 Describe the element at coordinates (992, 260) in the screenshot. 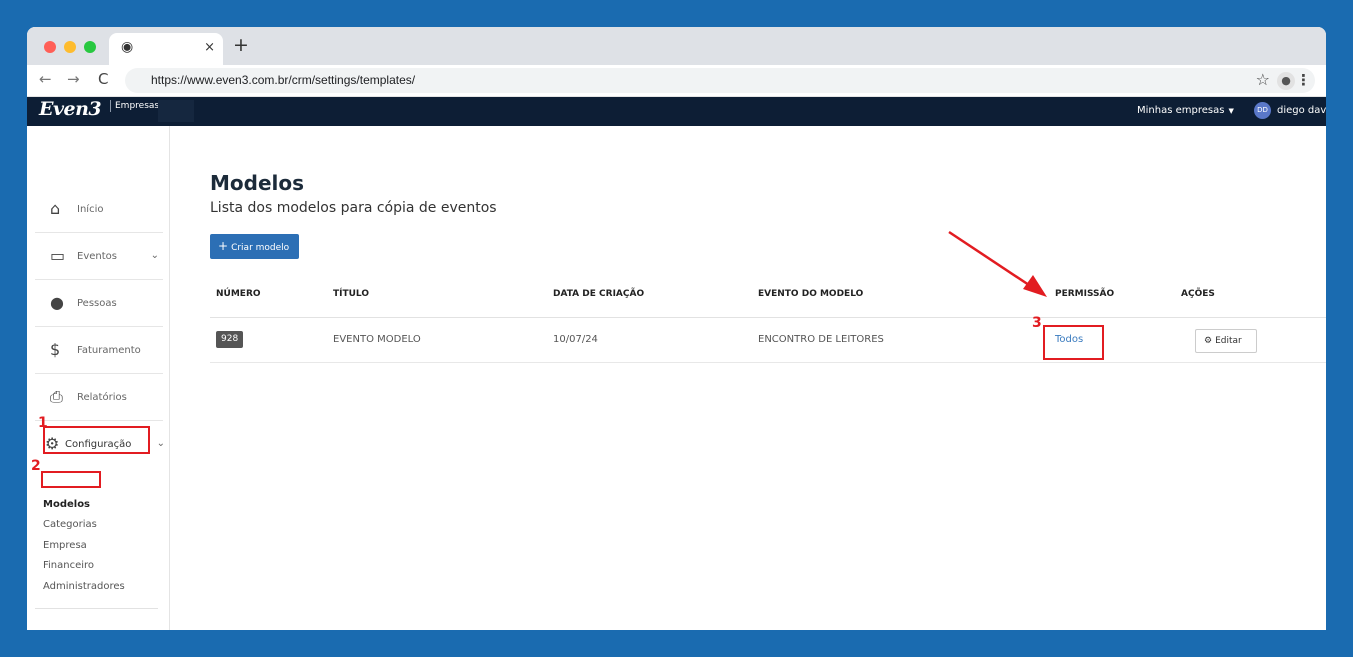

I see `annotation-arrow-shaft` at that location.